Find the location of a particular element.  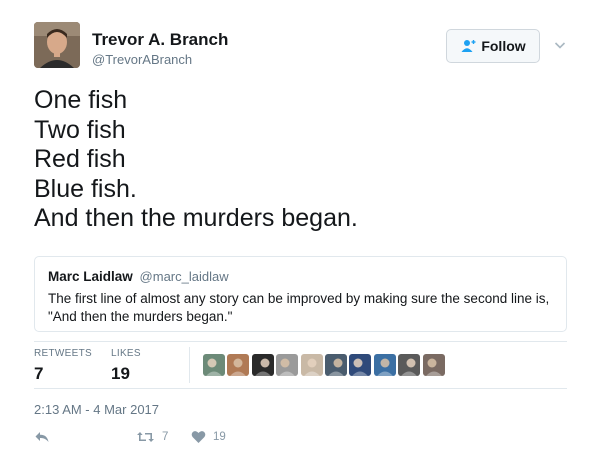

more-options-button is located at coordinates (560, 45).